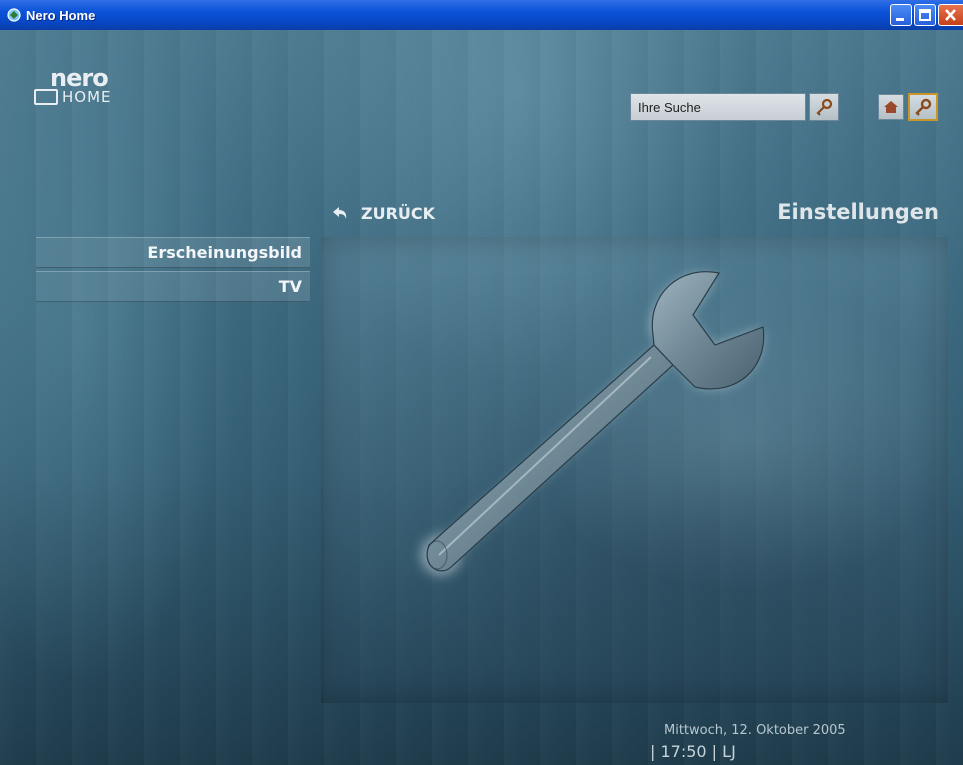  What do you see at coordinates (173, 252) in the screenshot?
I see `menu-item-appearance: Erscheinungsbild` at bounding box center [173, 252].